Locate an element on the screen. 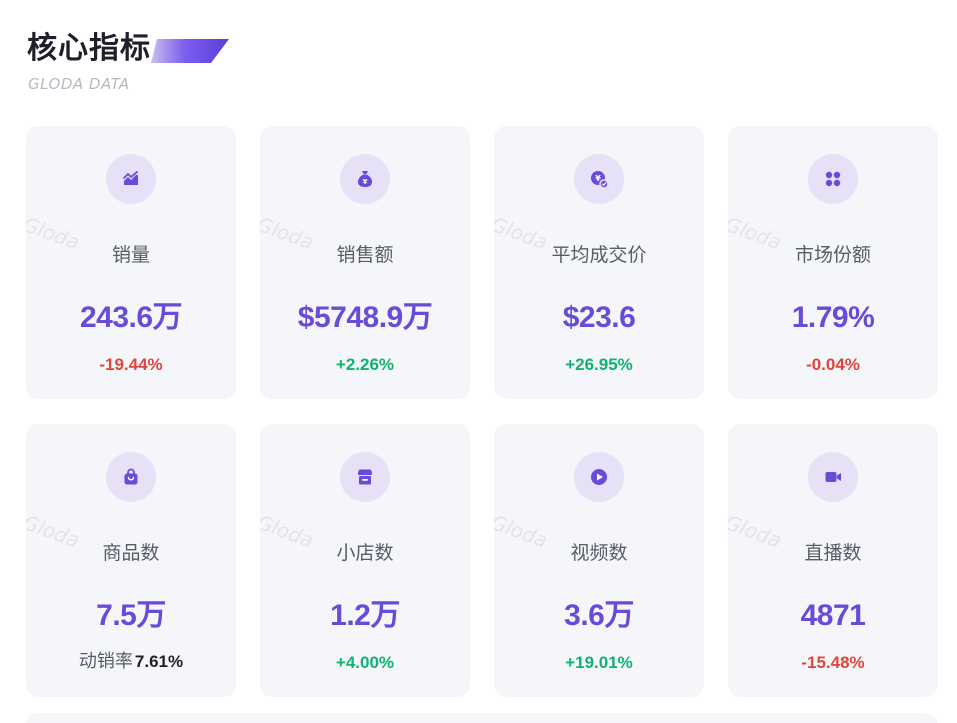  metric-card-sales-amount: Gloda ¥ 销售额 $5748.9万 +2.26% is located at coordinates (365, 262).